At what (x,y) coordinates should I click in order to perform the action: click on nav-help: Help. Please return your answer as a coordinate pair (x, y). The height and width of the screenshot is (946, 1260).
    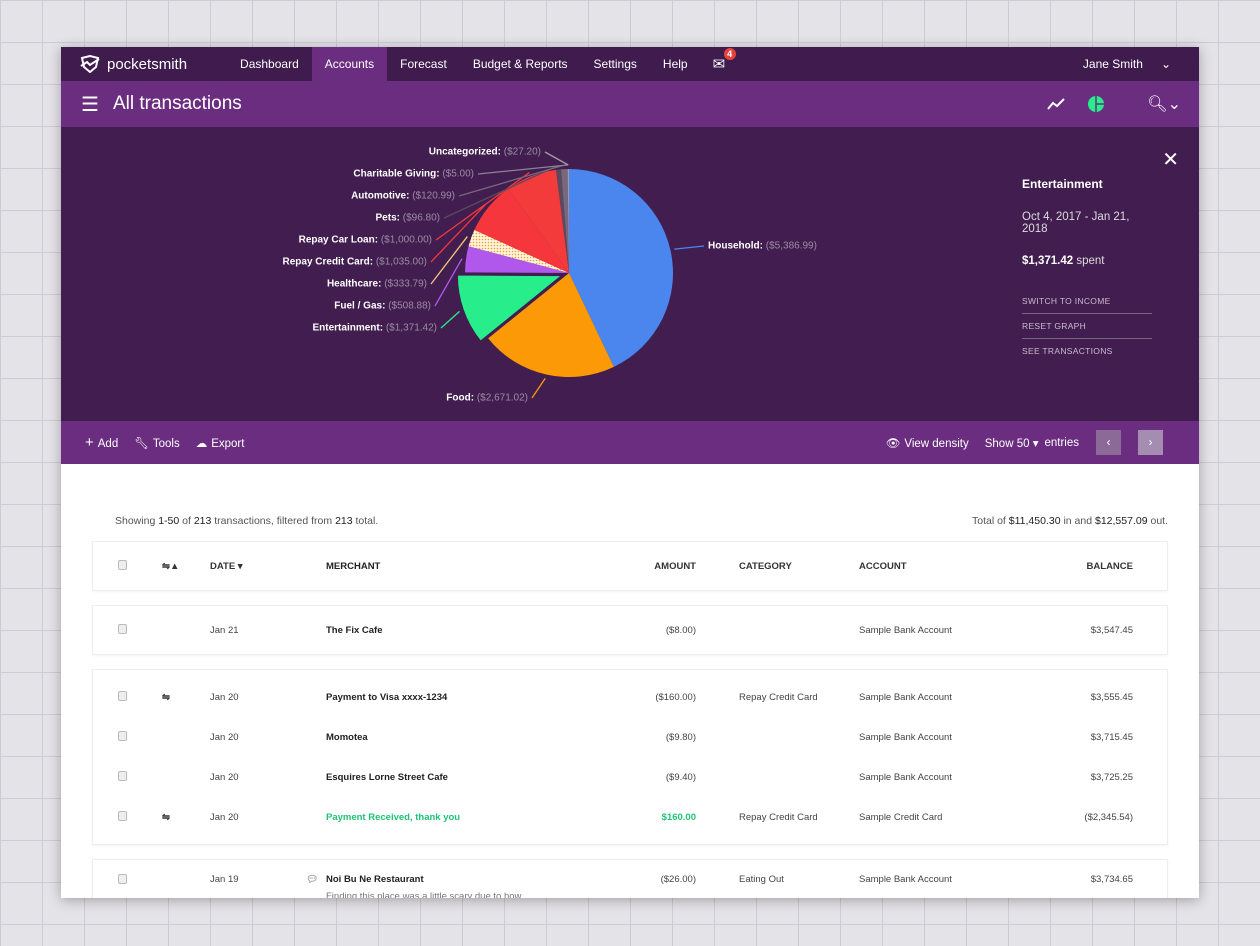
    Looking at the image, I should click on (675, 64).